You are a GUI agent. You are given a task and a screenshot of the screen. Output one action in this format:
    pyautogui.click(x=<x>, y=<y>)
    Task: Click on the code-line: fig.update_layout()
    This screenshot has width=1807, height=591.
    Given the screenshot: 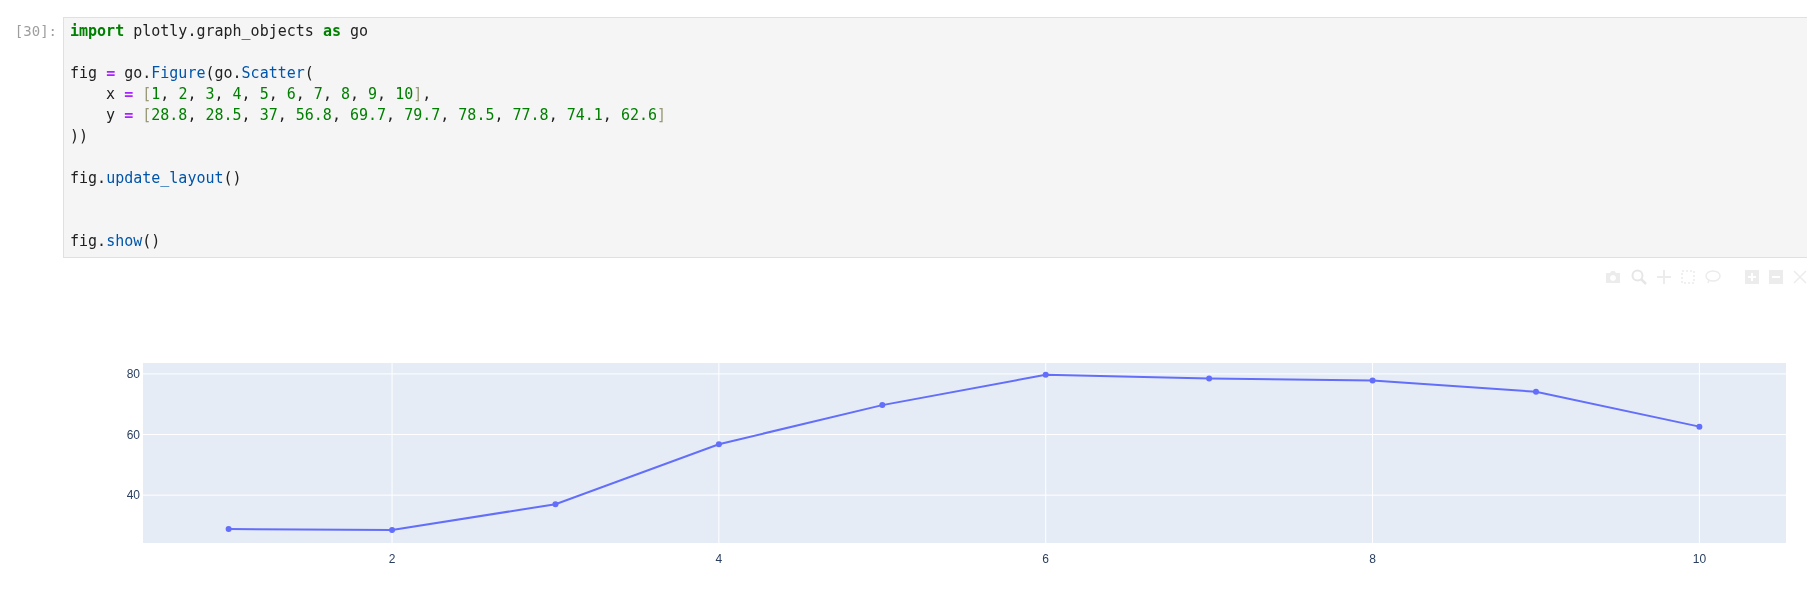 What is the action you would take?
    pyautogui.click(x=156, y=178)
    